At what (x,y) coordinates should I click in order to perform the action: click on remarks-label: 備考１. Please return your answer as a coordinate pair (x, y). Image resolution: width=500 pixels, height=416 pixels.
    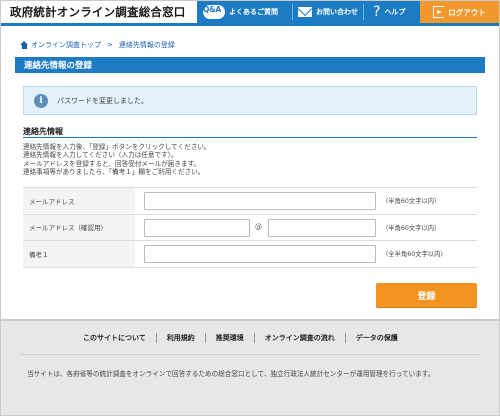
    Looking at the image, I should click on (79, 254).